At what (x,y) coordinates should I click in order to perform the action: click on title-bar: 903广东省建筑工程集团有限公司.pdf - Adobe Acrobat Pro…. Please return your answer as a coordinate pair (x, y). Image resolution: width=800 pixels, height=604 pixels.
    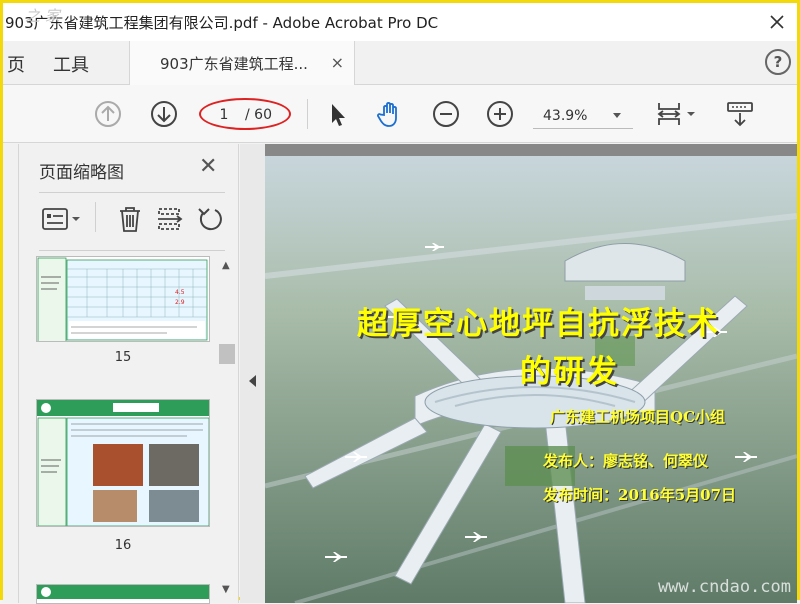
    Looking at the image, I should click on (400, 22).